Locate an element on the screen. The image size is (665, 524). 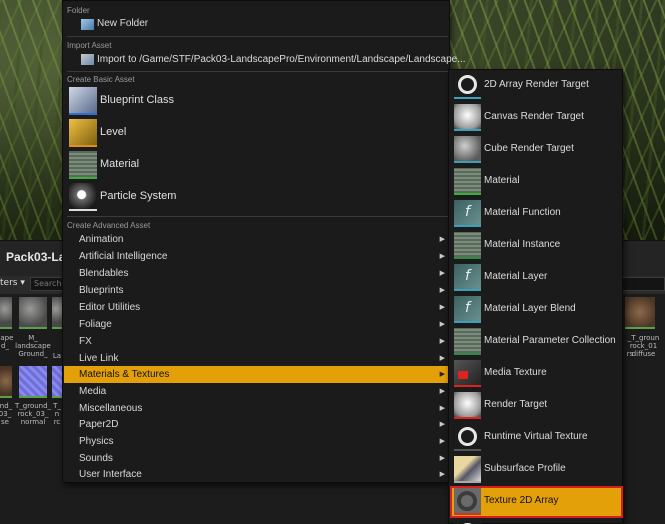
texture-2d-array-icon is located at coordinates (467, 501).